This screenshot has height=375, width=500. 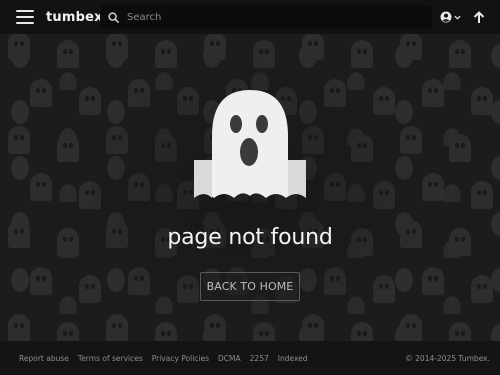 I want to click on copyright-text: © 2014-2025 Tumbex., so click(x=447, y=358).